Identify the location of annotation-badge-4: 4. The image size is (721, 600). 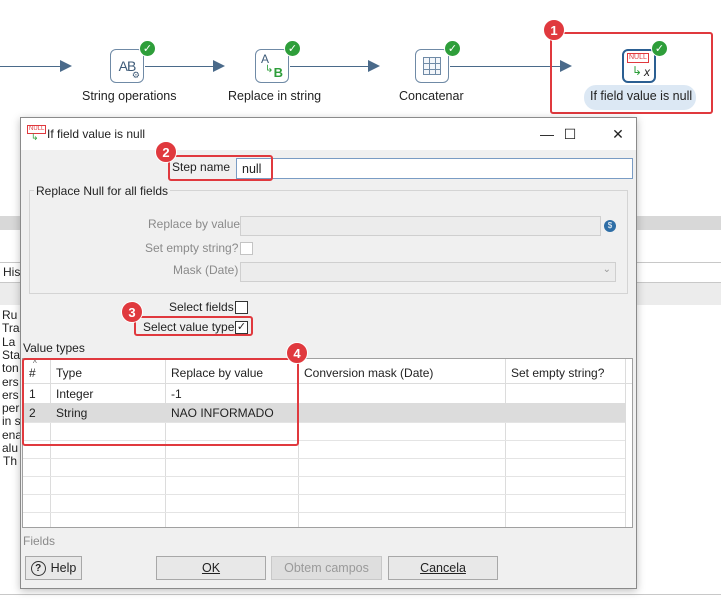
(297, 353).